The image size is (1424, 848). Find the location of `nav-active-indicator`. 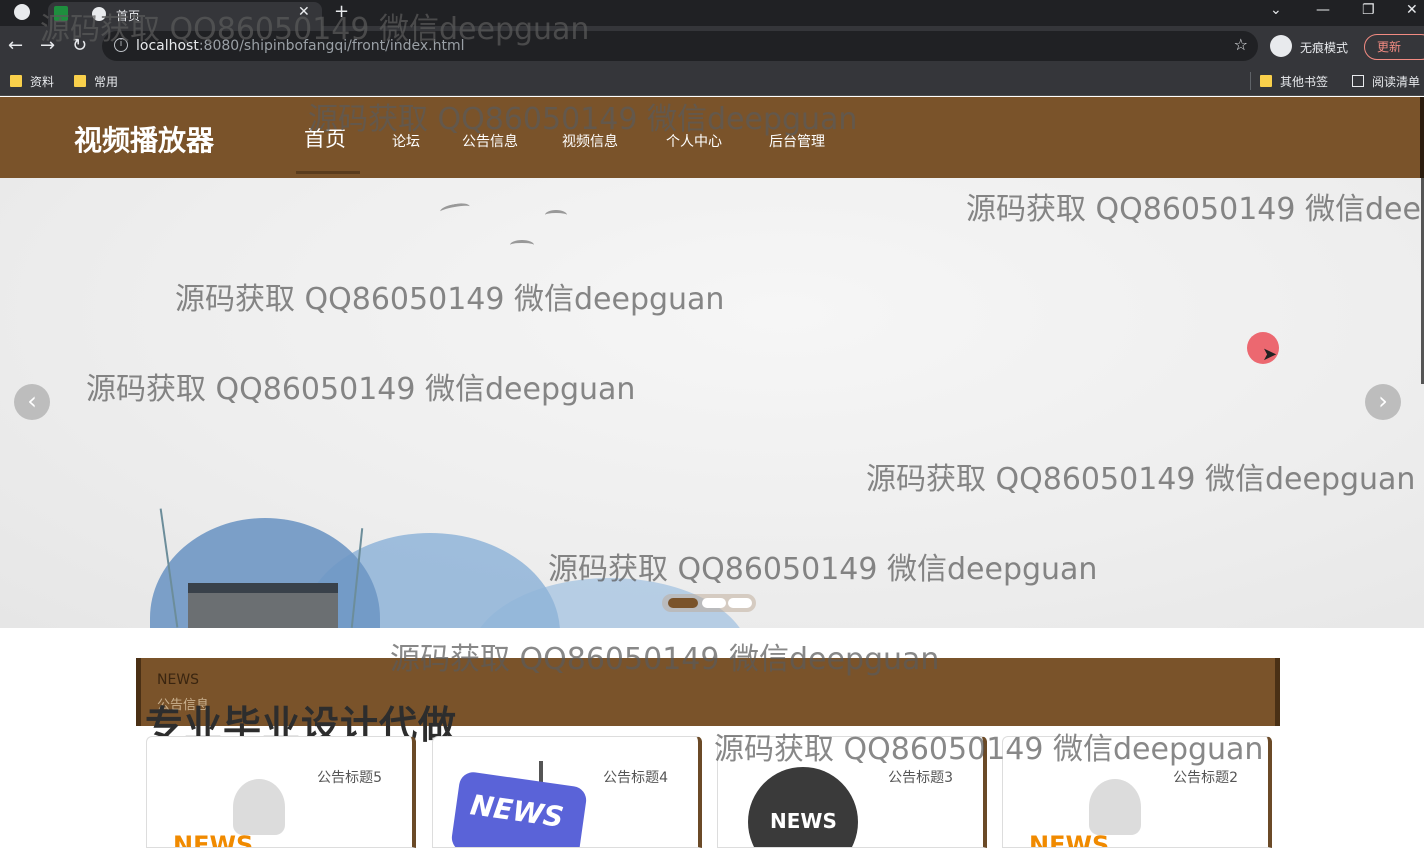

nav-active-indicator is located at coordinates (328, 172).